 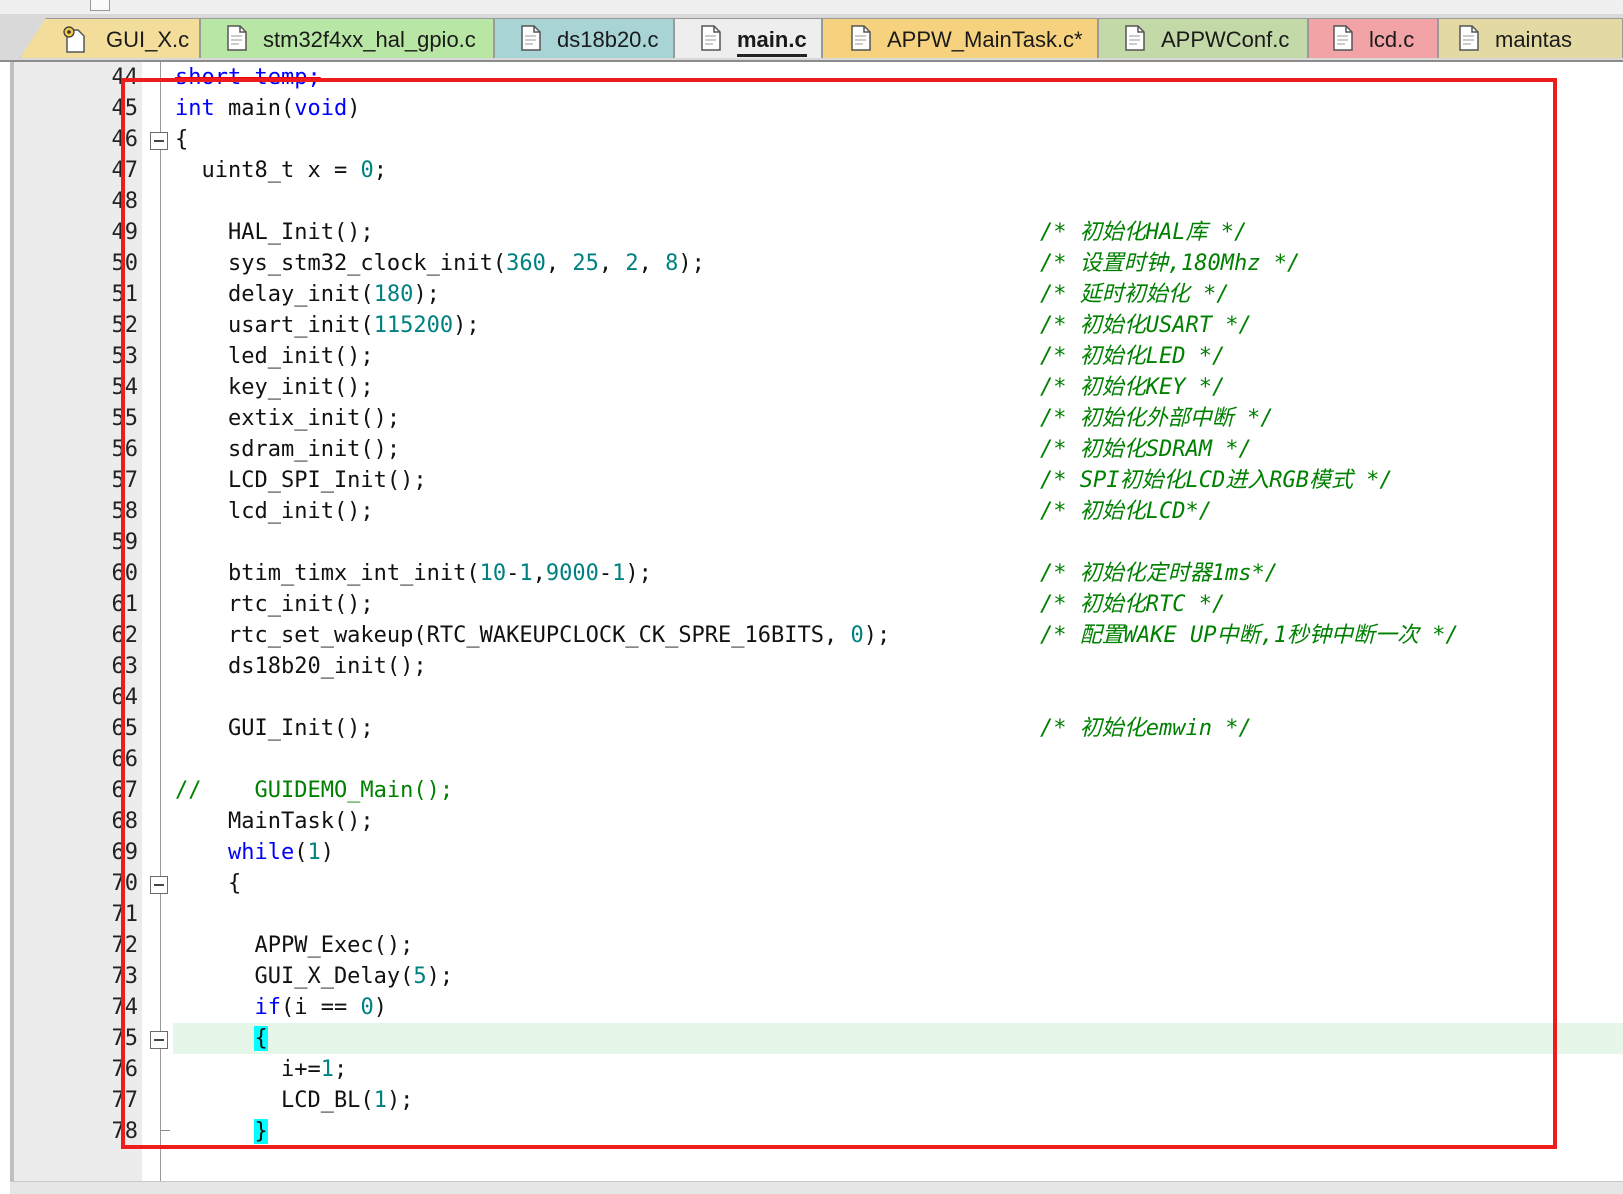 I want to click on code-text: delay_init(180);, so click(x=307, y=294).